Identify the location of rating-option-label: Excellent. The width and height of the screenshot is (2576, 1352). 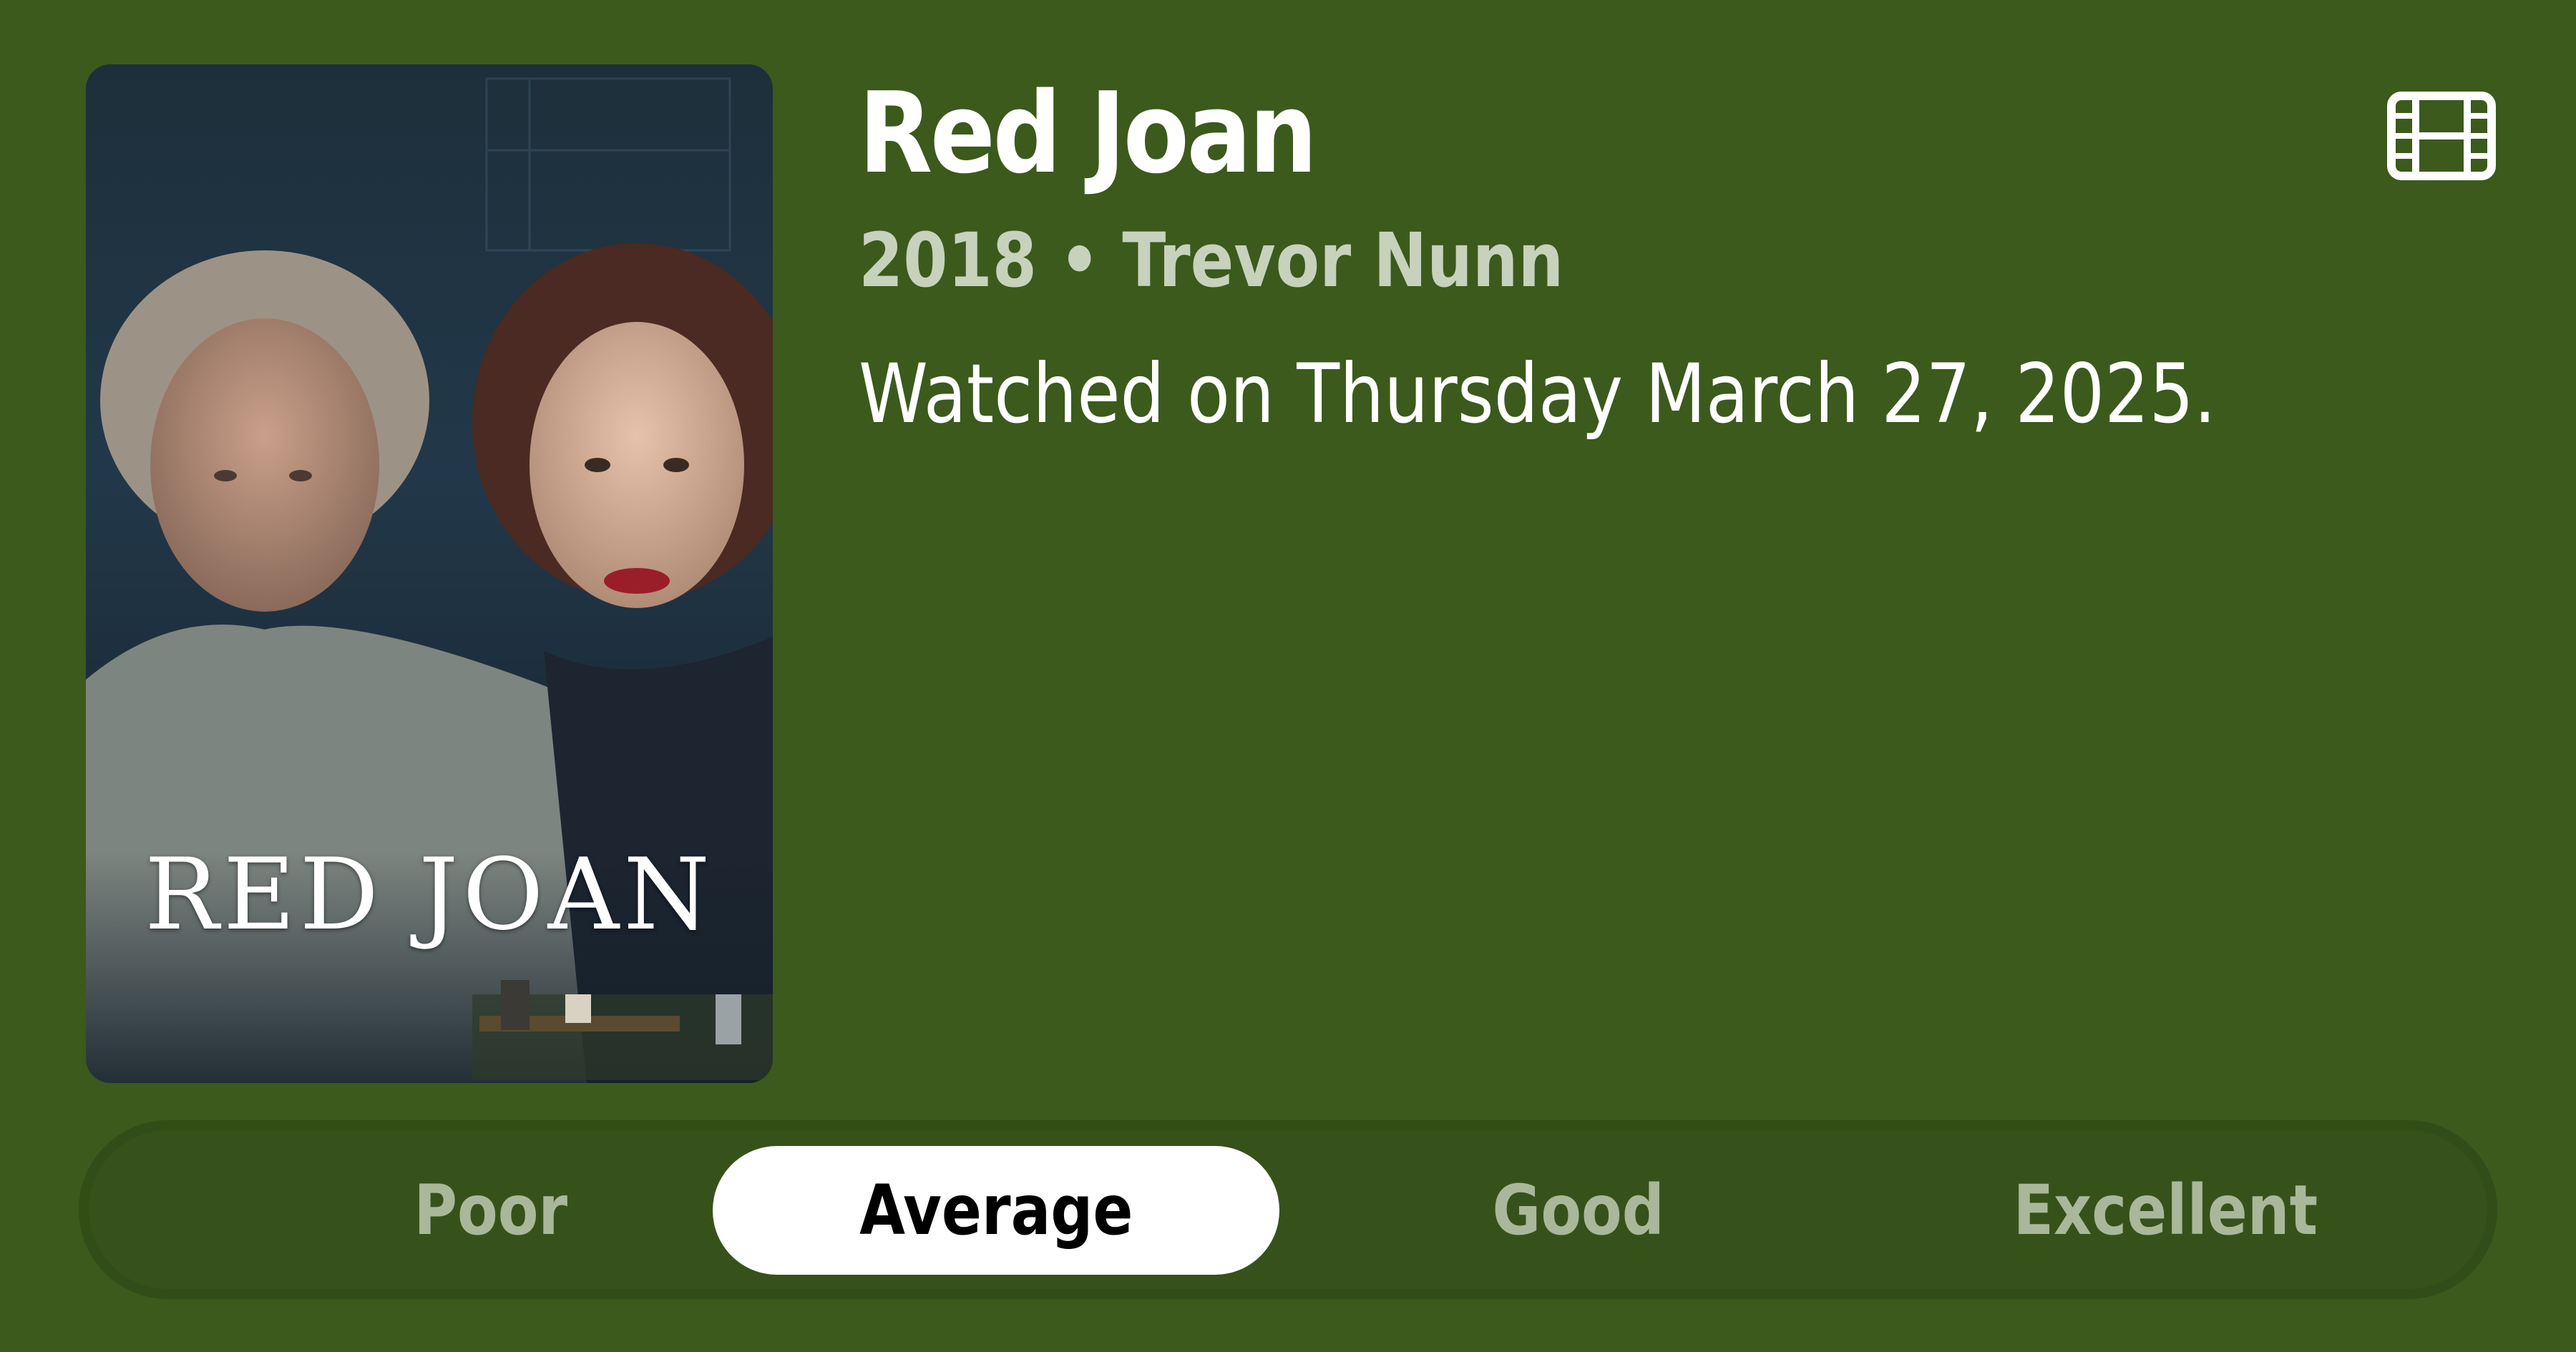
(2165, 1210).